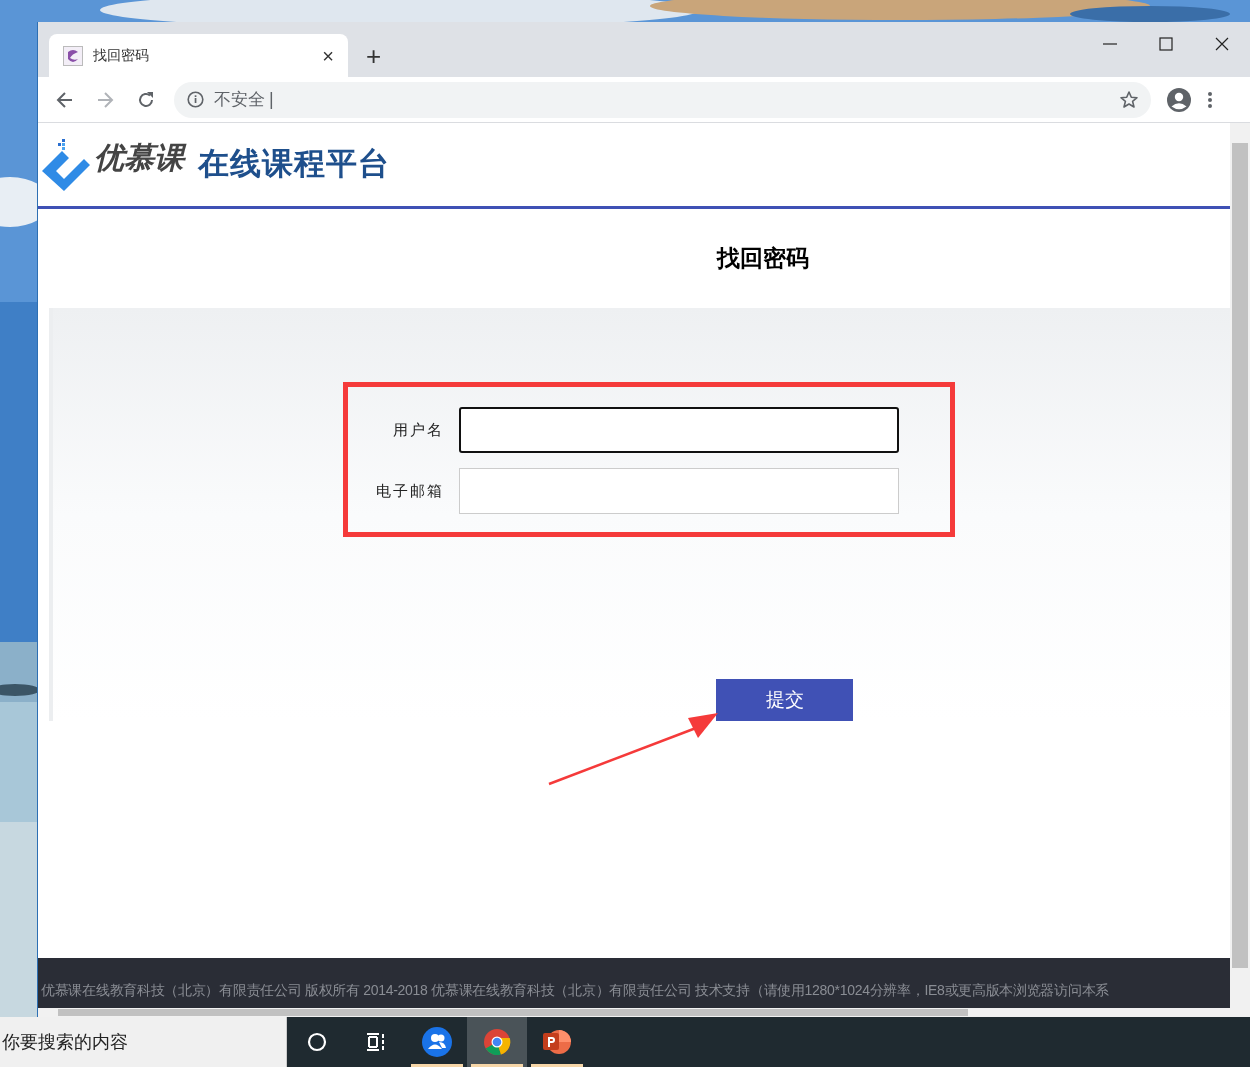 This screenshot has width=1250, height=1067. What do you see at coordinates (497, 1042) in the screenshot?
I see `chrome-icon` at bounding box center [497, 1042].